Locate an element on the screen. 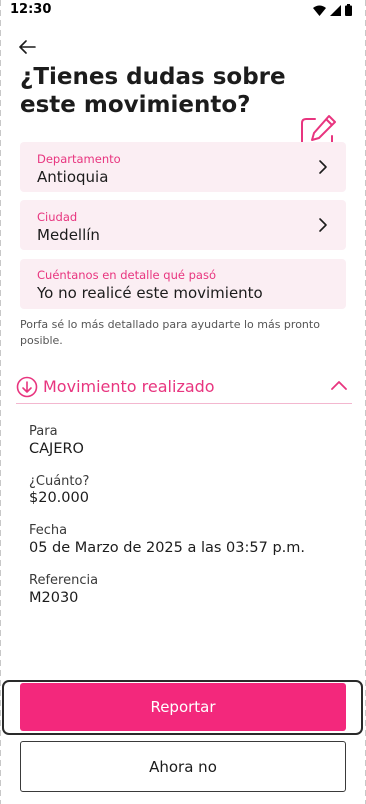 Image resolution: width=366 pixels, height=804 pixels. department-select: Departamento Antioquia is located at coordinates (183, 167).